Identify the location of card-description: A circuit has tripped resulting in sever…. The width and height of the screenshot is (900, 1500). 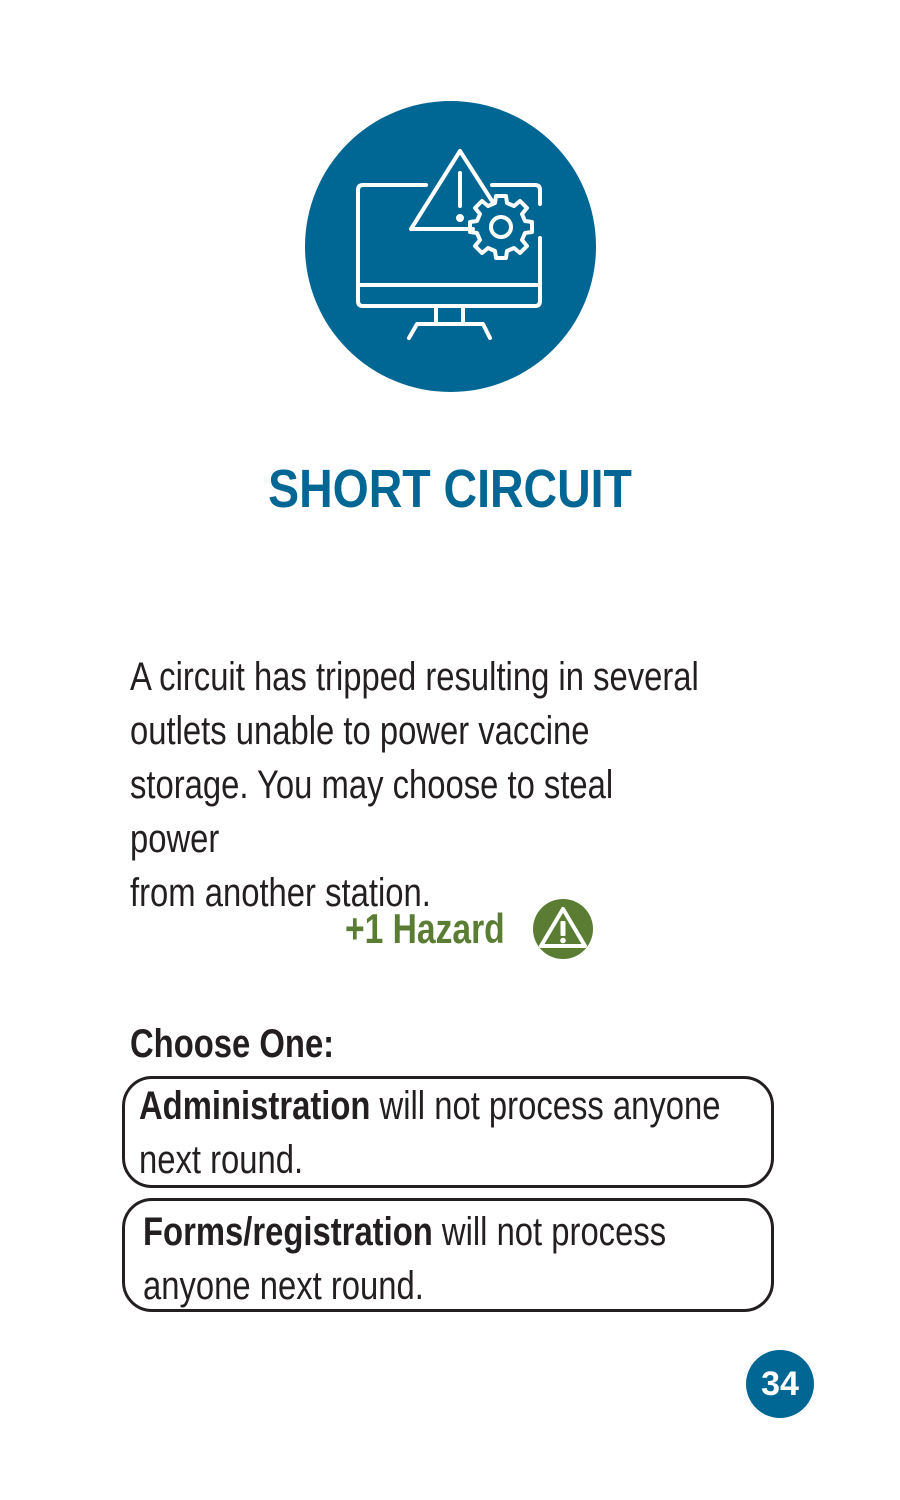
(414, 785).